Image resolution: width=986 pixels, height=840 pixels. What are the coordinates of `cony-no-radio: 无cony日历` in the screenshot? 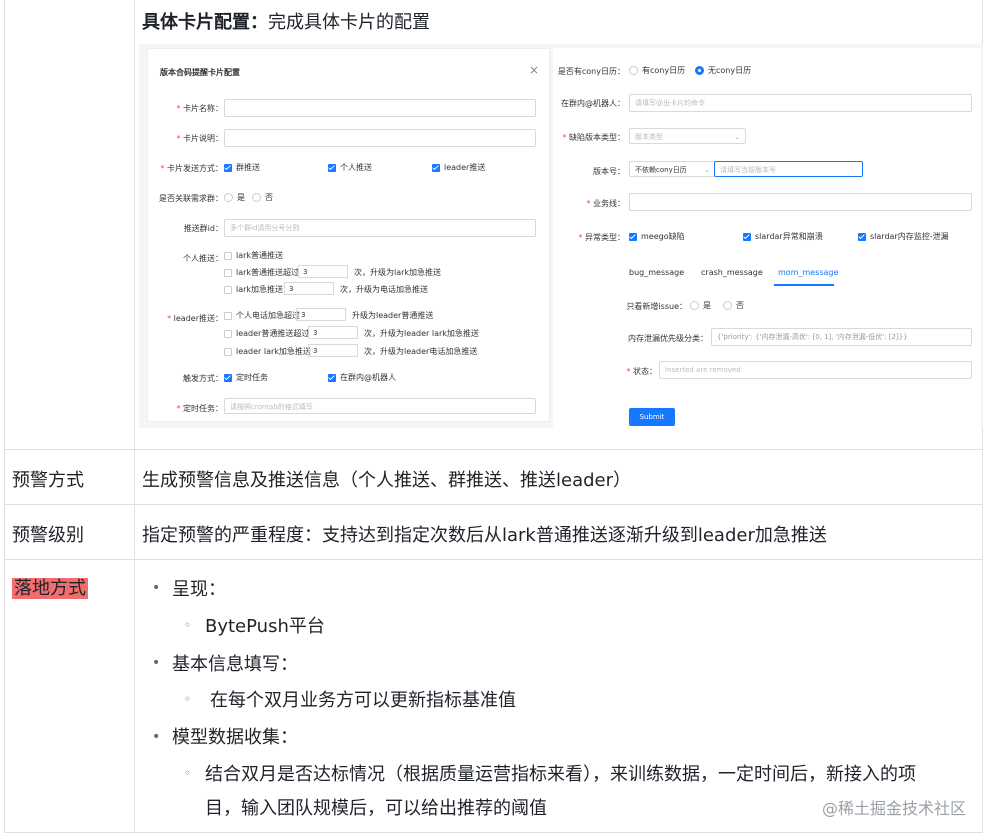 It's located at (723, 70).